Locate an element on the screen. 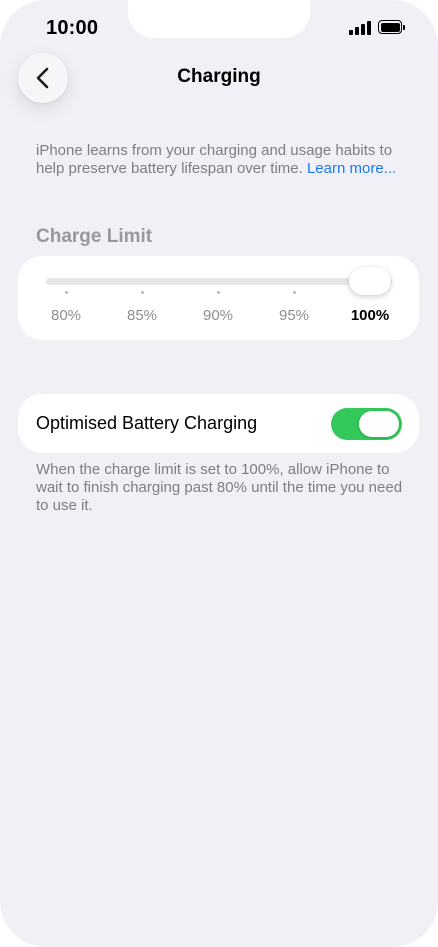  optimised-charging-label: Optimised Battery Charging is located at coordinates (147, 423).